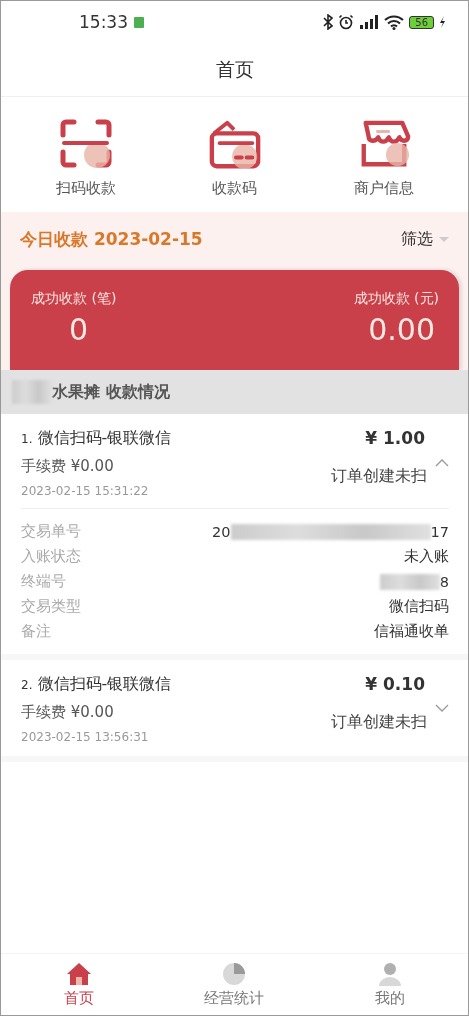 Image resolution: width=469 pixels, height=1016 pixels. What do you see at coordinates (51, 556) in the screenshot?
I see `detail-label: 入账状态` at bounding box center [51, 556].